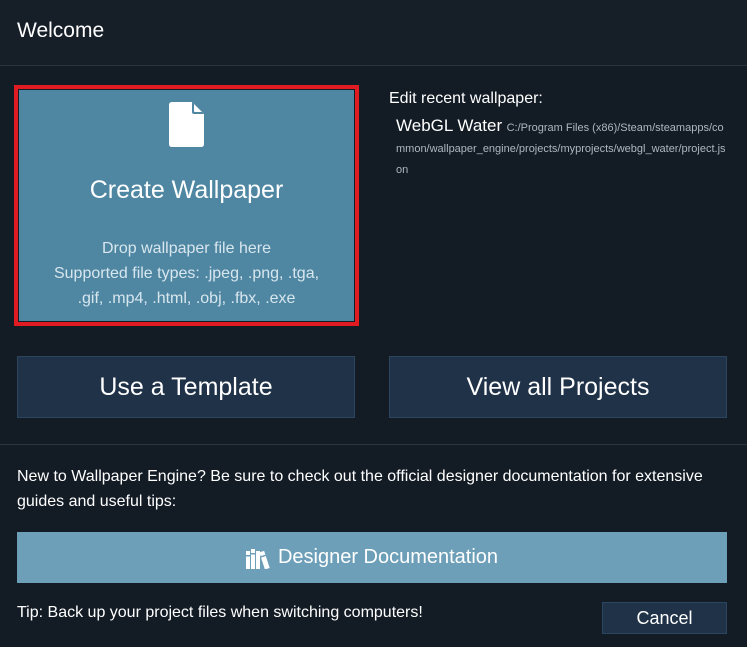 This screenshot has height=647, width=747. What do you see at coordinates (257, 558) in the screenshot?
I see `books-icon` at bounding box center [257, 558].